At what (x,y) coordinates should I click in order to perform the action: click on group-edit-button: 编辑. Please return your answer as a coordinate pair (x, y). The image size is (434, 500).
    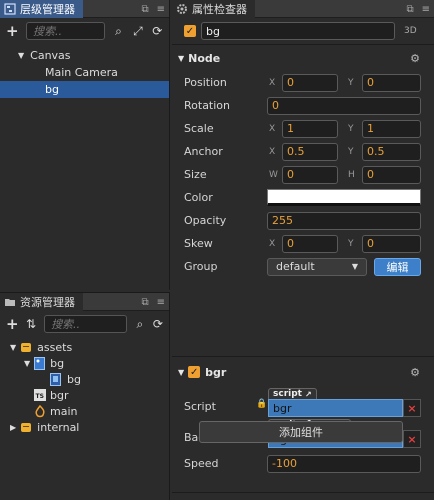
    Looking at the image, I should click on (397, 266).